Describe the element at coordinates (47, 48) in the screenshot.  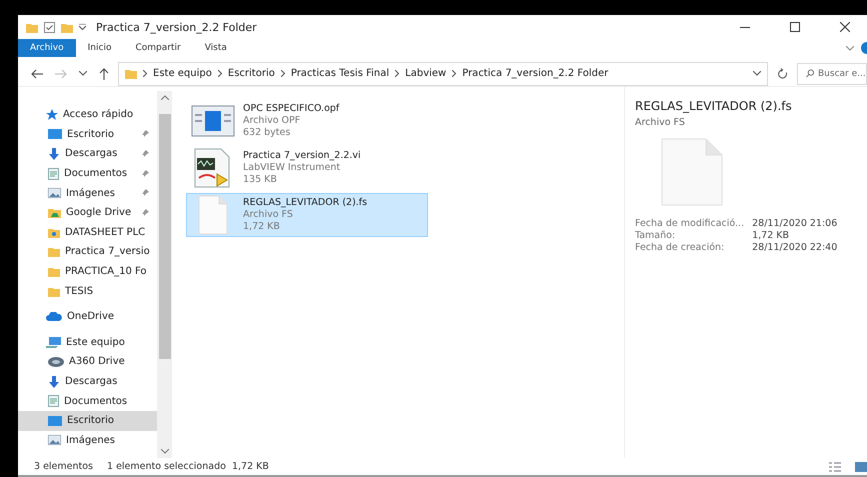
I see `ribbon-tab: Archivo` at that location.